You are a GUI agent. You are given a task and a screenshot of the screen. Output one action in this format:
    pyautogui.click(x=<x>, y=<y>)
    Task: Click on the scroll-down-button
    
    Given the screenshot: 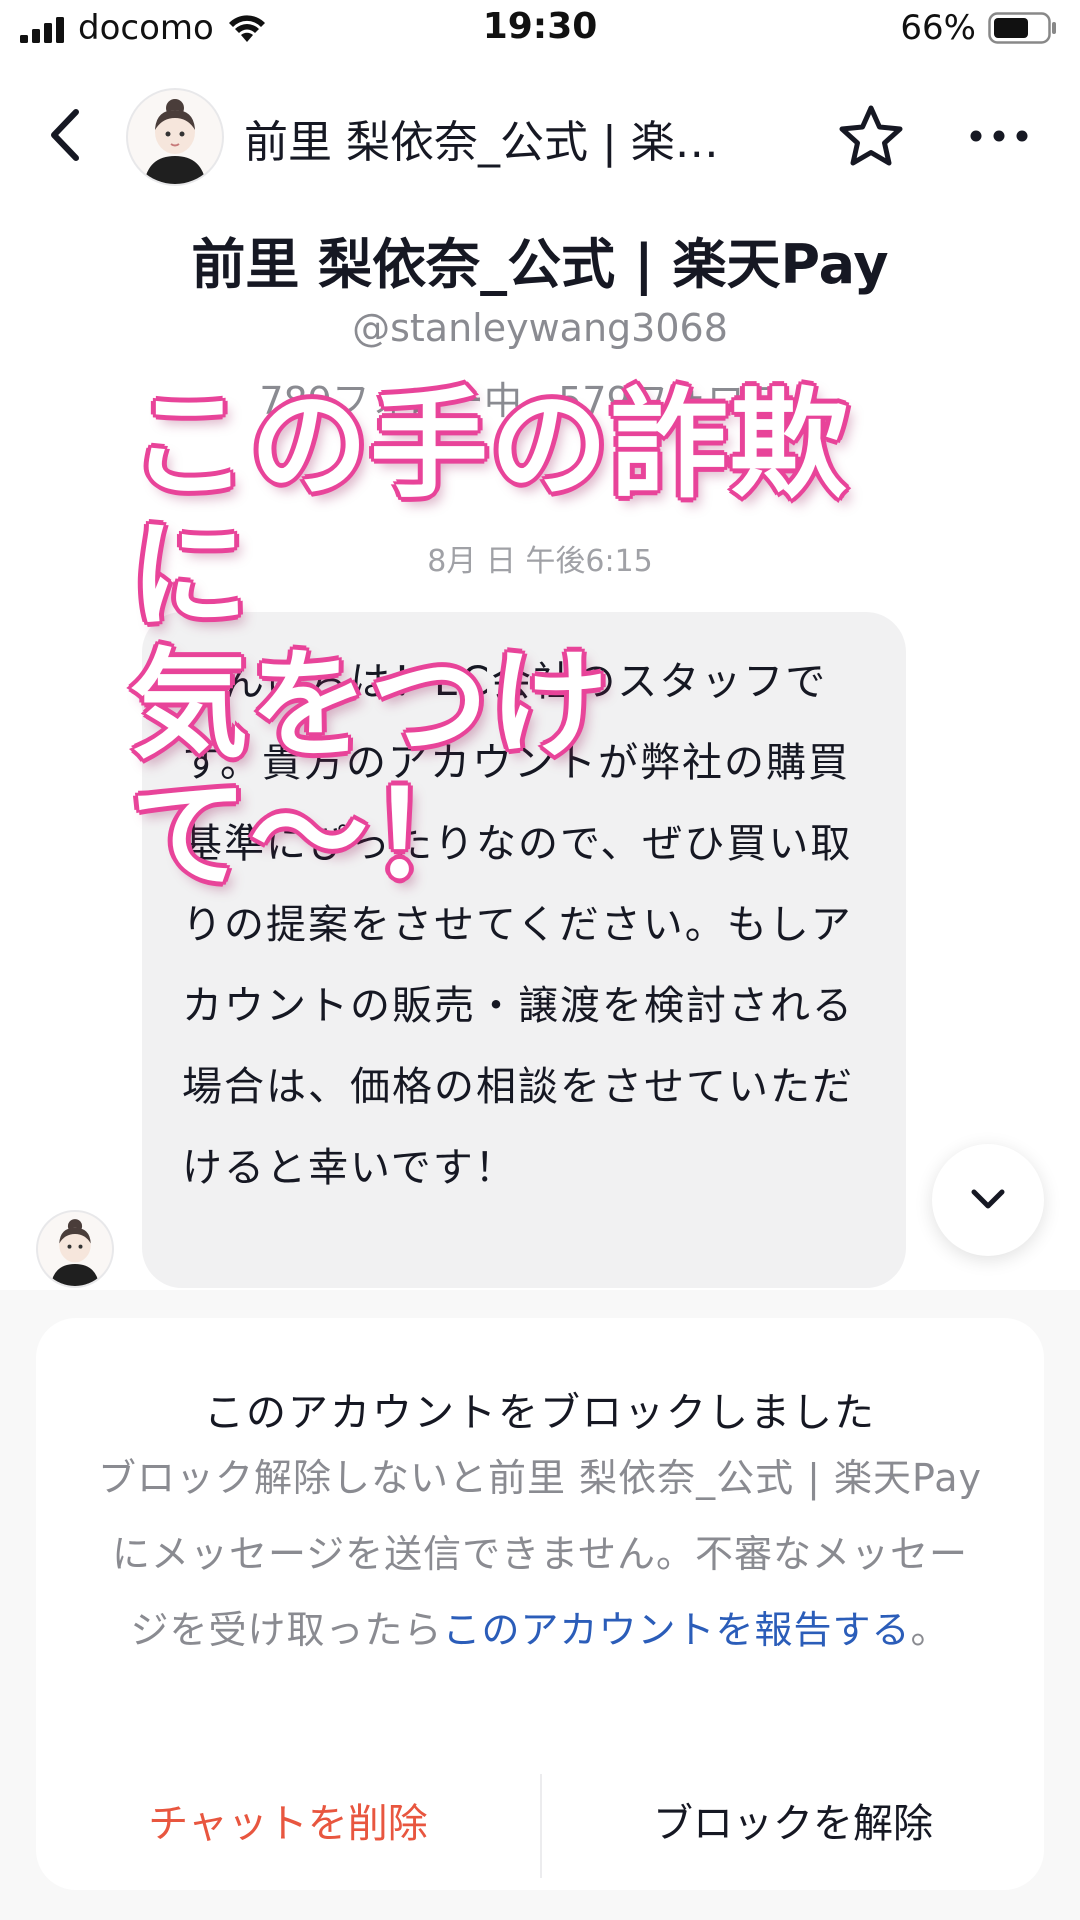 What is the action you would take?
    pyautogui.click(x=988, y=1200)
    